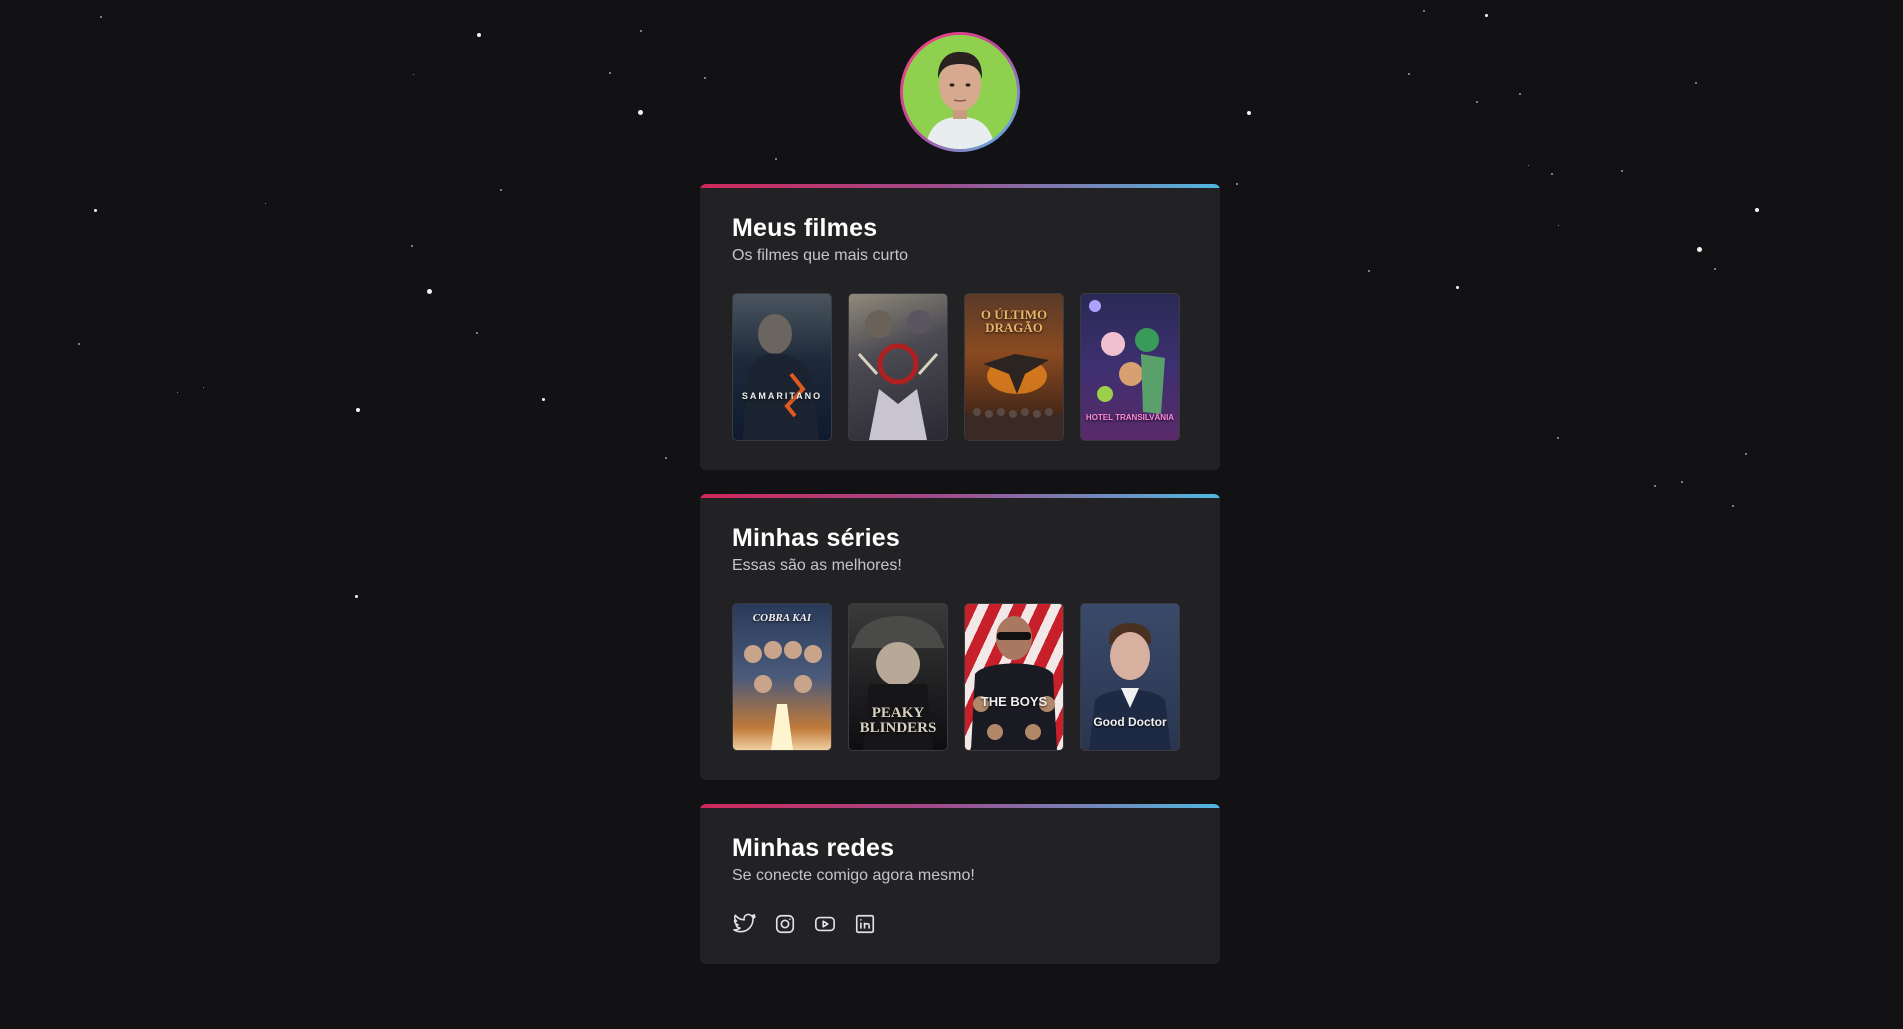  What do you see at coordinates (782, 396) in the screenshot?
I see `poster-samaritano-label: SAMARITANO` at bounding box center [782, 396].